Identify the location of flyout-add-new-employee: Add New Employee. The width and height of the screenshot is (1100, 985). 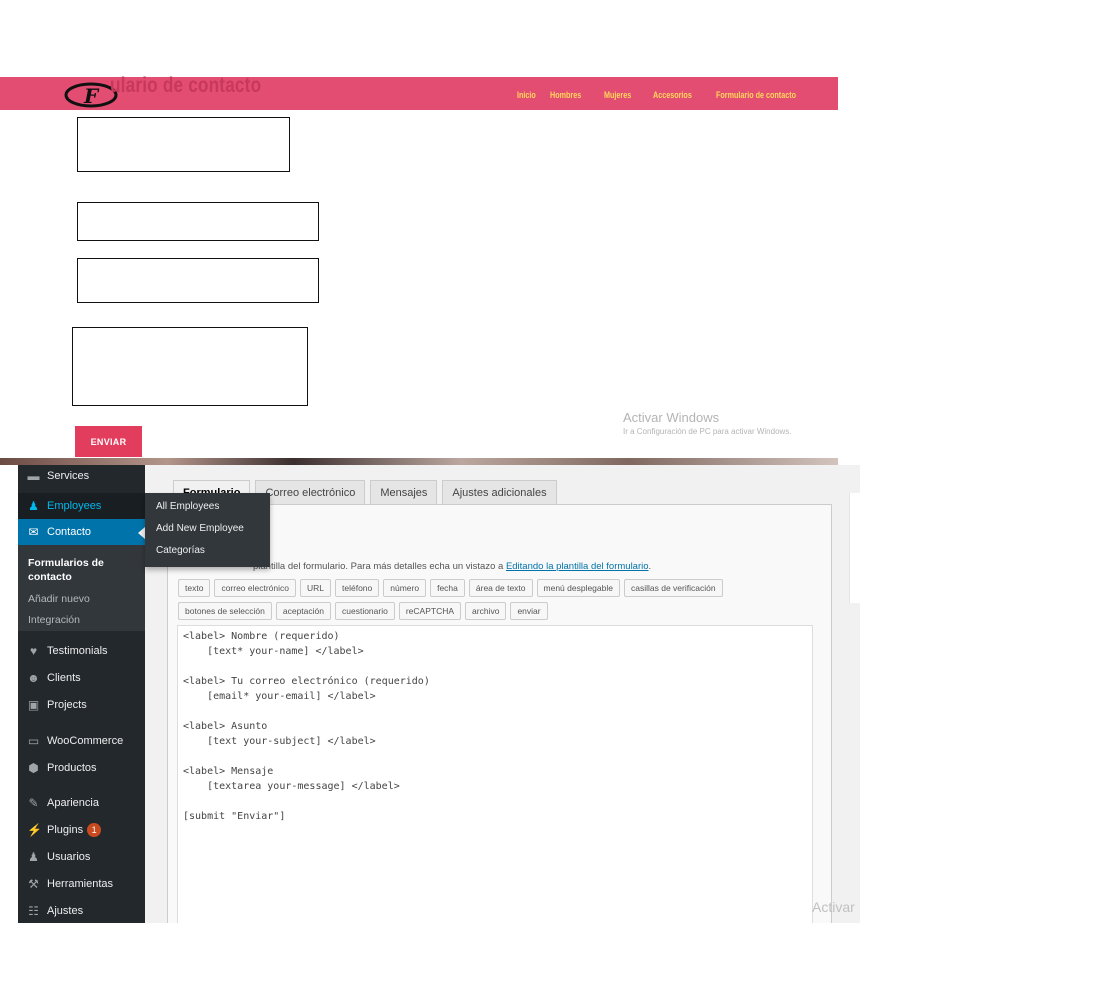
(200, 528).